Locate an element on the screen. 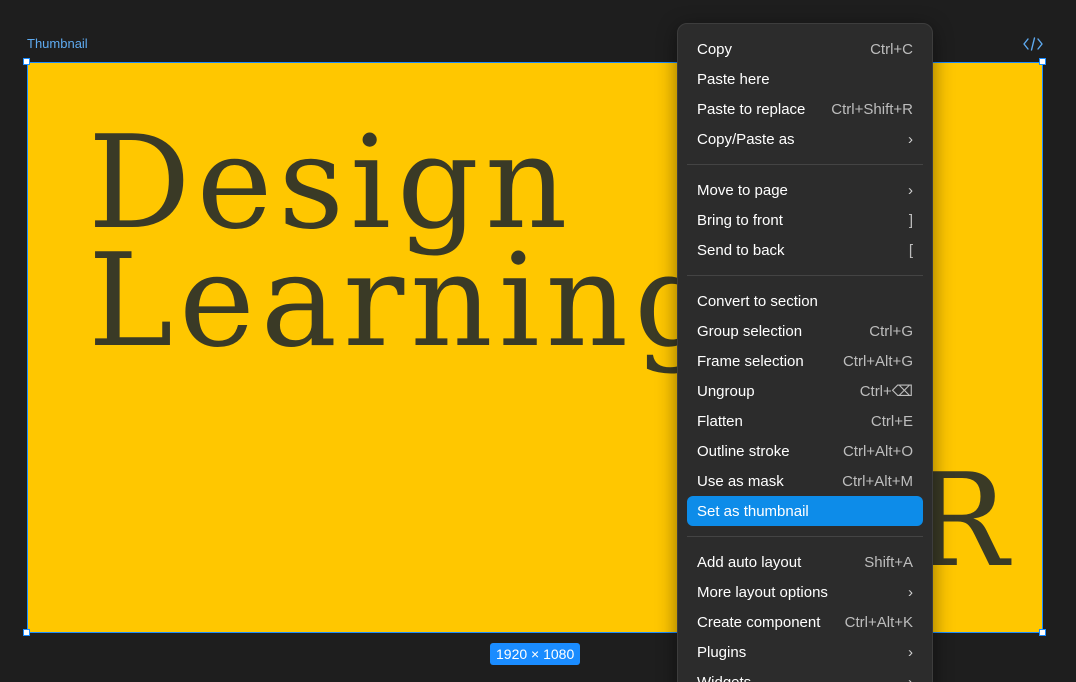 The width and height of the screenshot is (1076, 682). menu-item-shortcut: Ctrl+Alt+O is located at coordinates (877, 451).